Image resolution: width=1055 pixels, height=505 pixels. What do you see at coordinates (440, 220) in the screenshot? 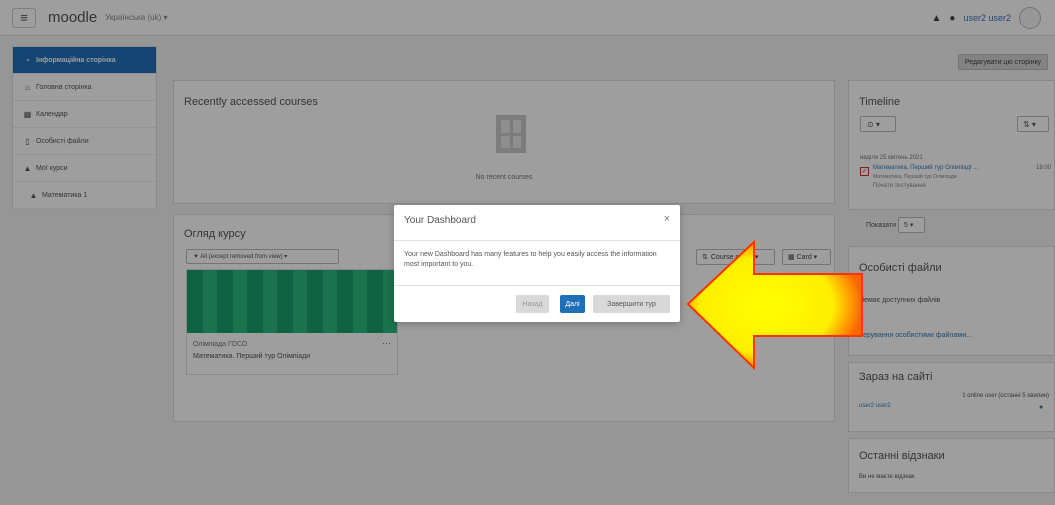
I see `dialog-title: Your Dashboard` at bounding box center [440, 220].